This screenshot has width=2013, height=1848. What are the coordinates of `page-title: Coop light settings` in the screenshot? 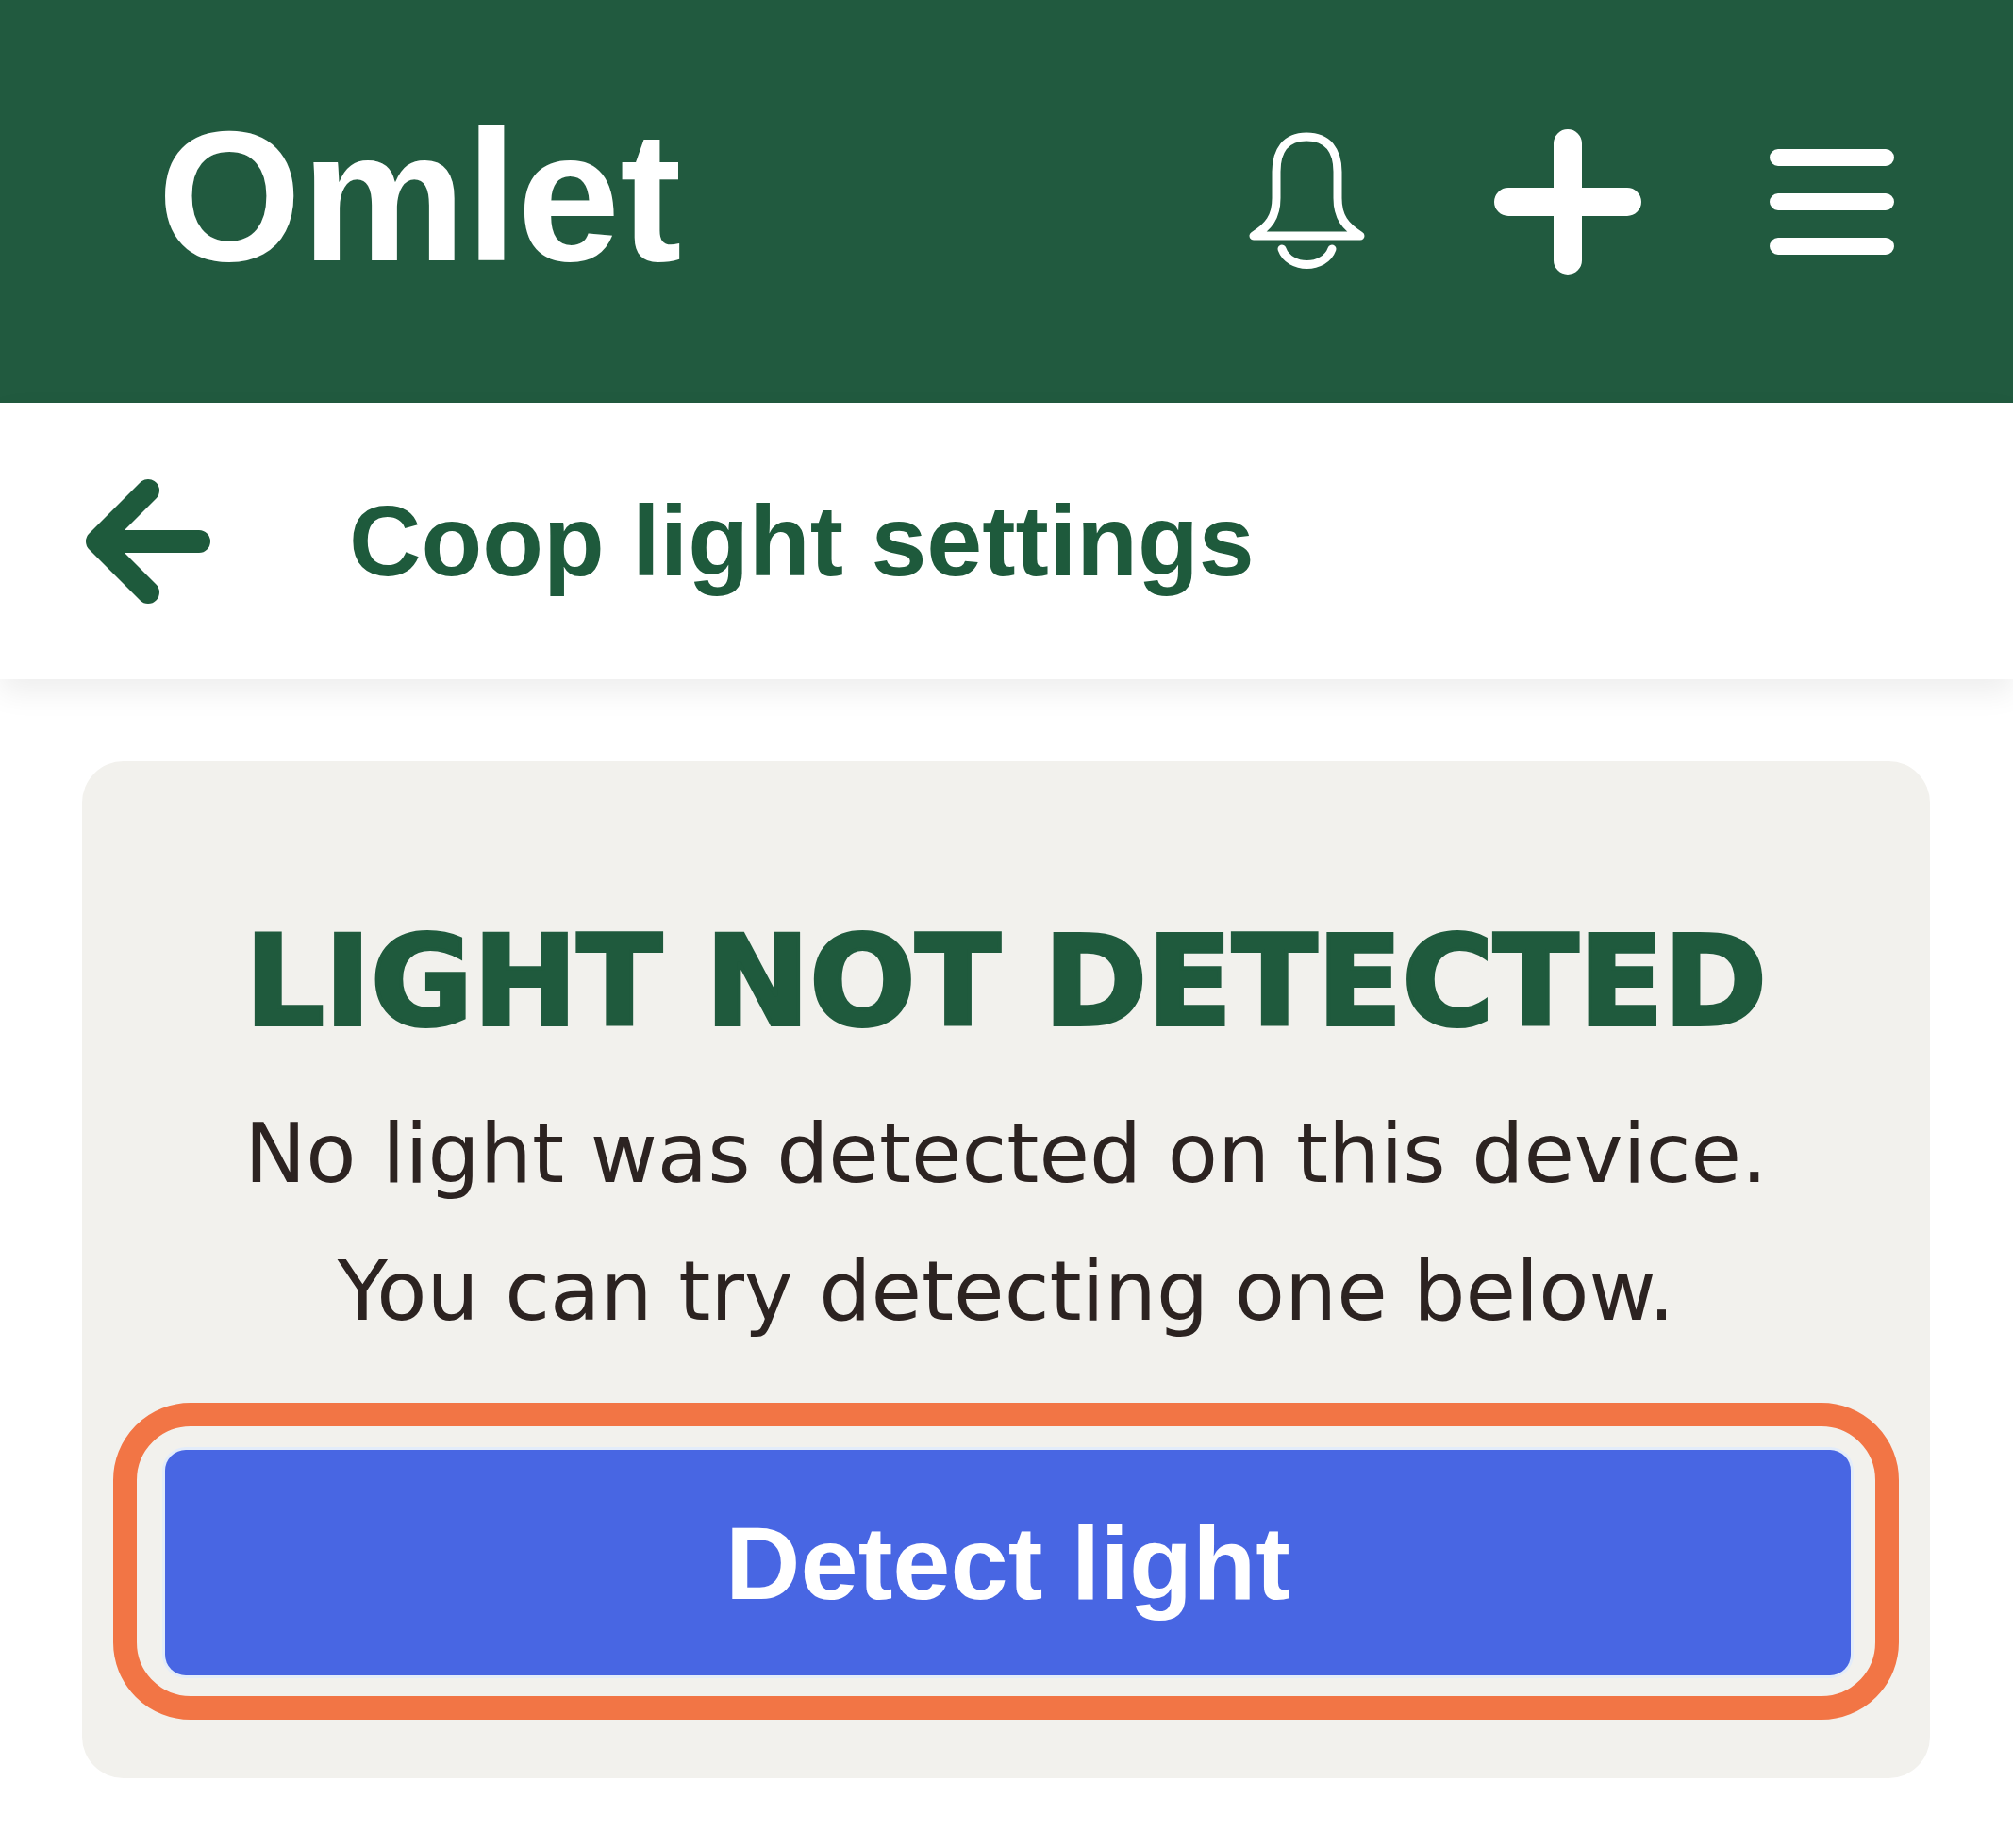 It's located at (802, 542).